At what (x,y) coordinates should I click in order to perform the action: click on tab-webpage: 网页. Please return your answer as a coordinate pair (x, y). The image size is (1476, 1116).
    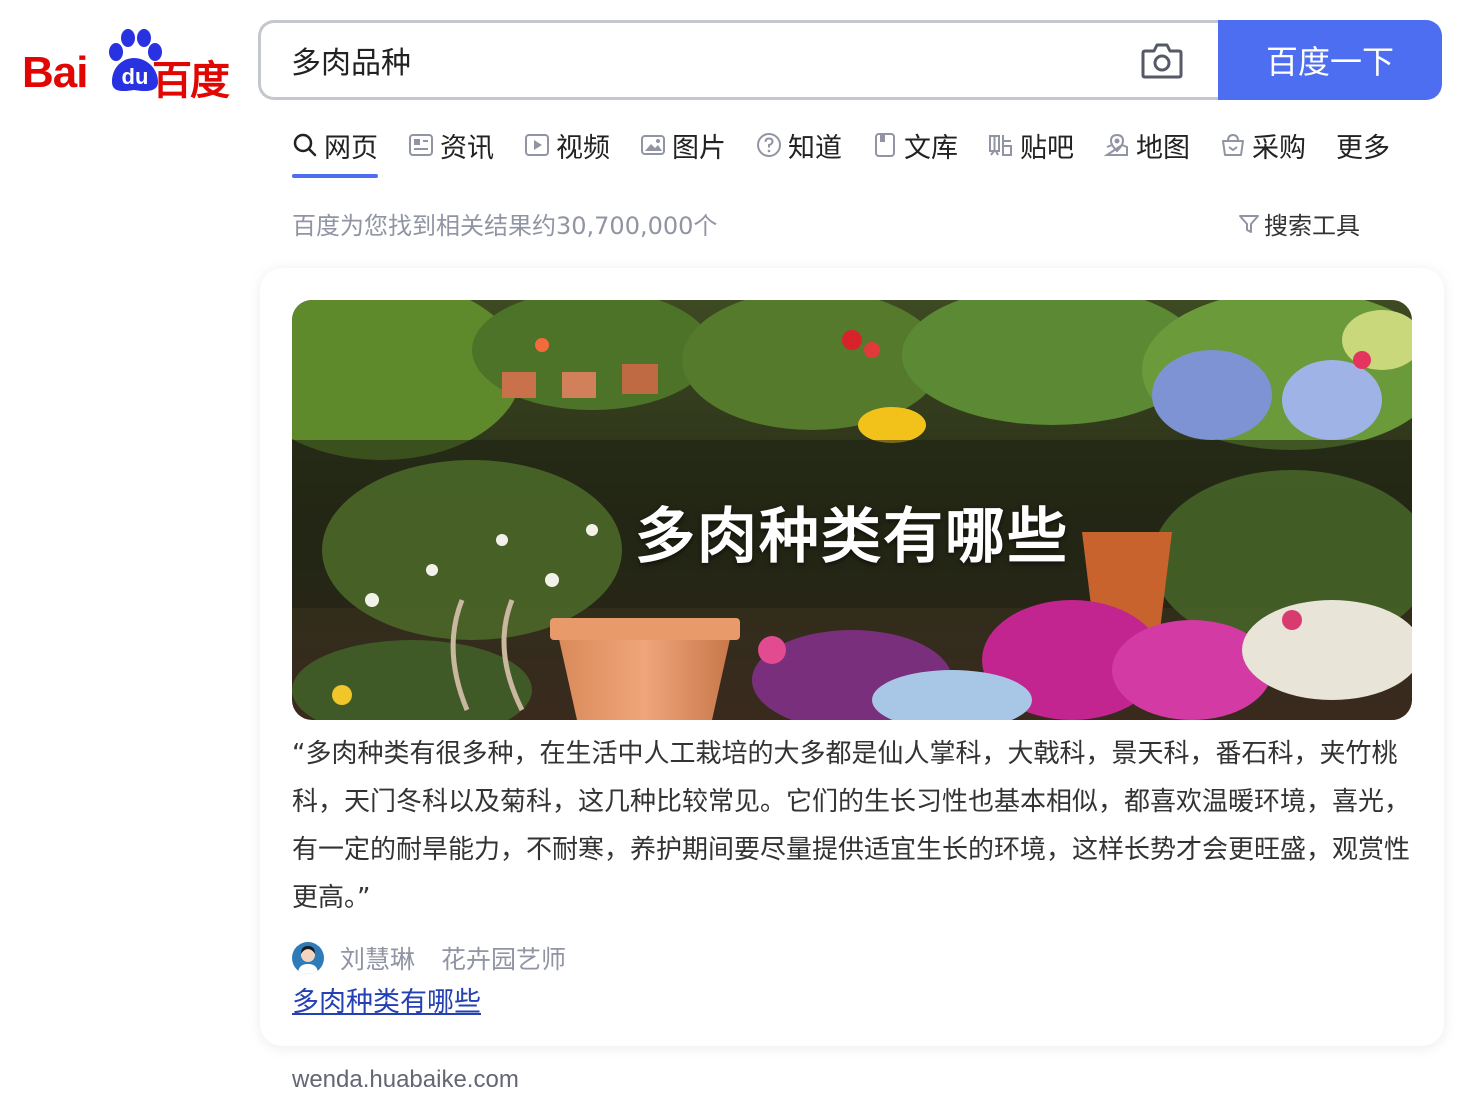
    Looking at the image, I should click on (335, 151).